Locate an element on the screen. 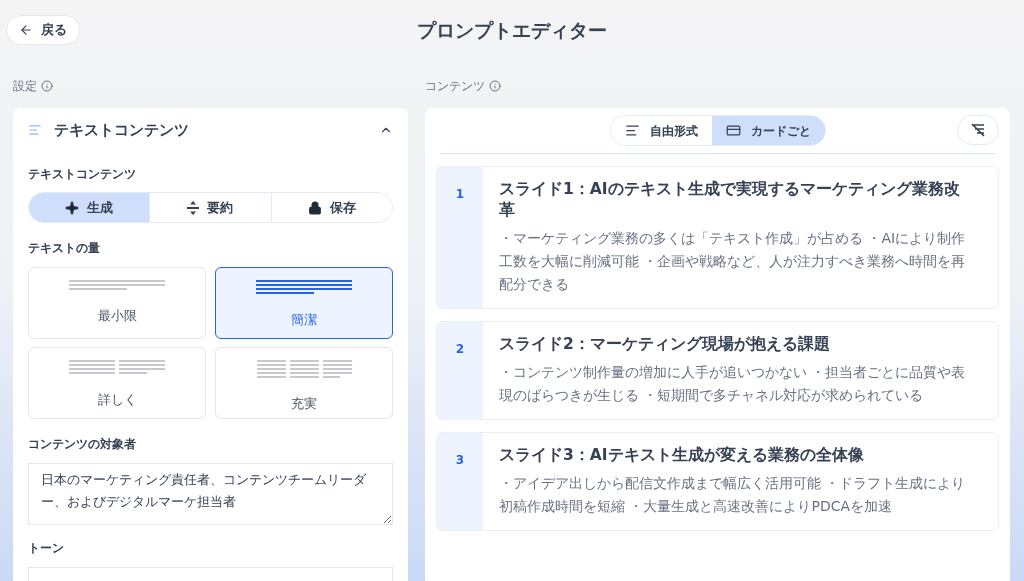  back-button: 戻る is located at coordinates (43, 30).